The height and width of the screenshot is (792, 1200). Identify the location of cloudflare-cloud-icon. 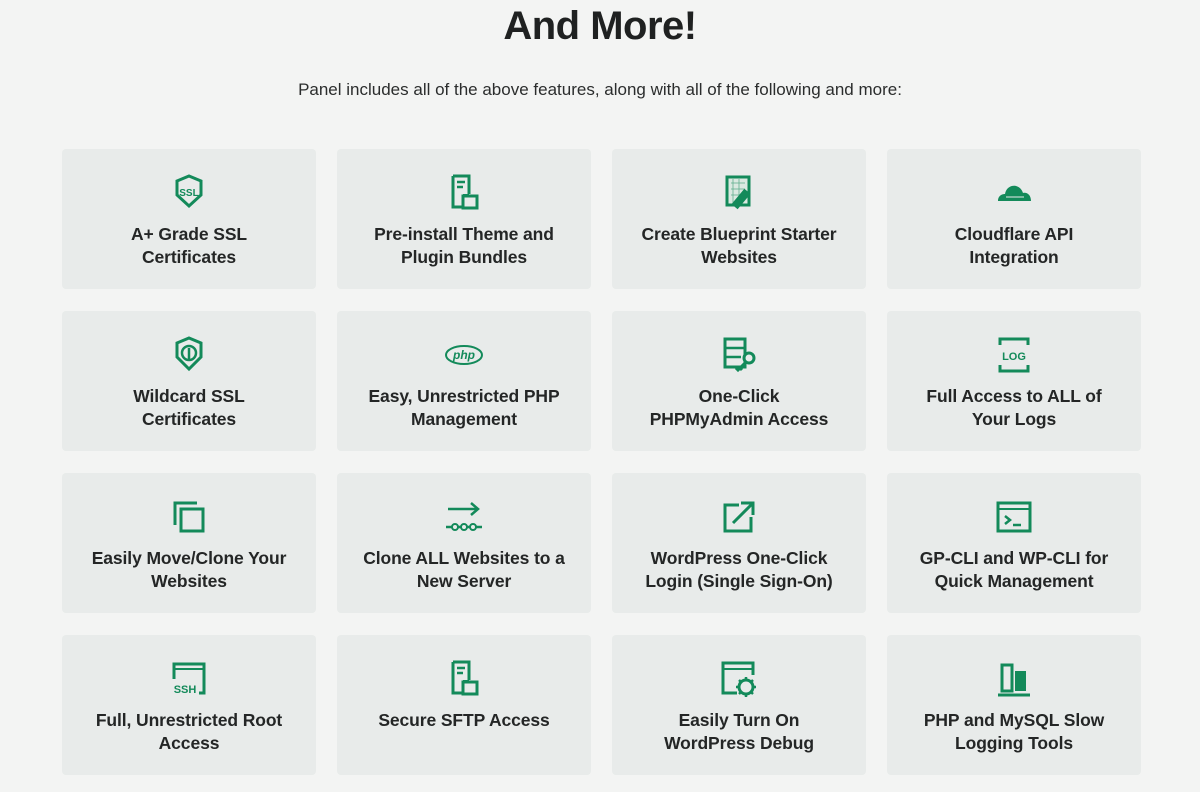
(1014, 193).